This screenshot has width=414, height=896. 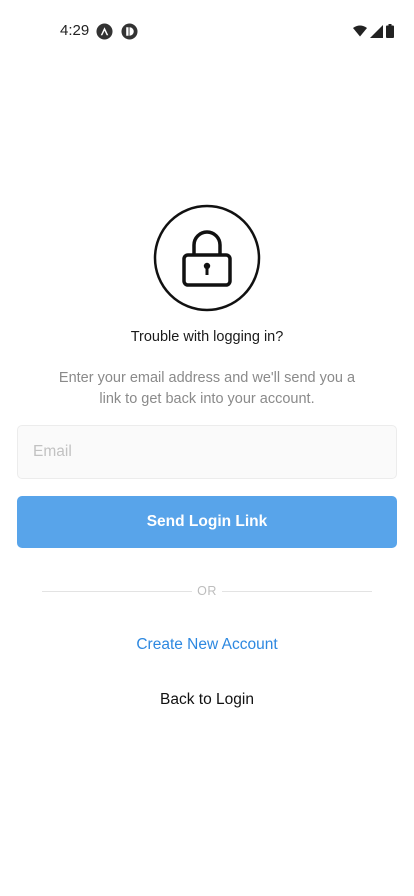 I want to click on battery-icon, so click(x=390, y=31).